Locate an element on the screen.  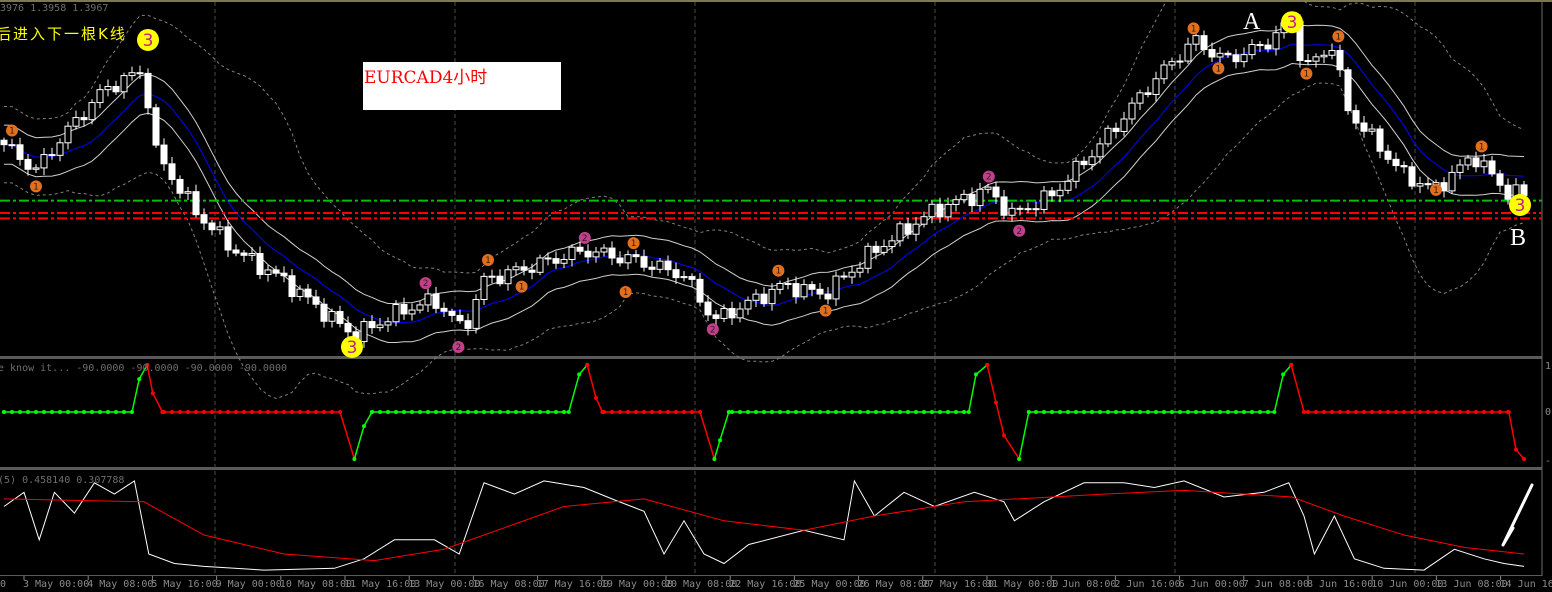
time-label: 7 Jun 08:00 is located at coordinates (1276, 584).